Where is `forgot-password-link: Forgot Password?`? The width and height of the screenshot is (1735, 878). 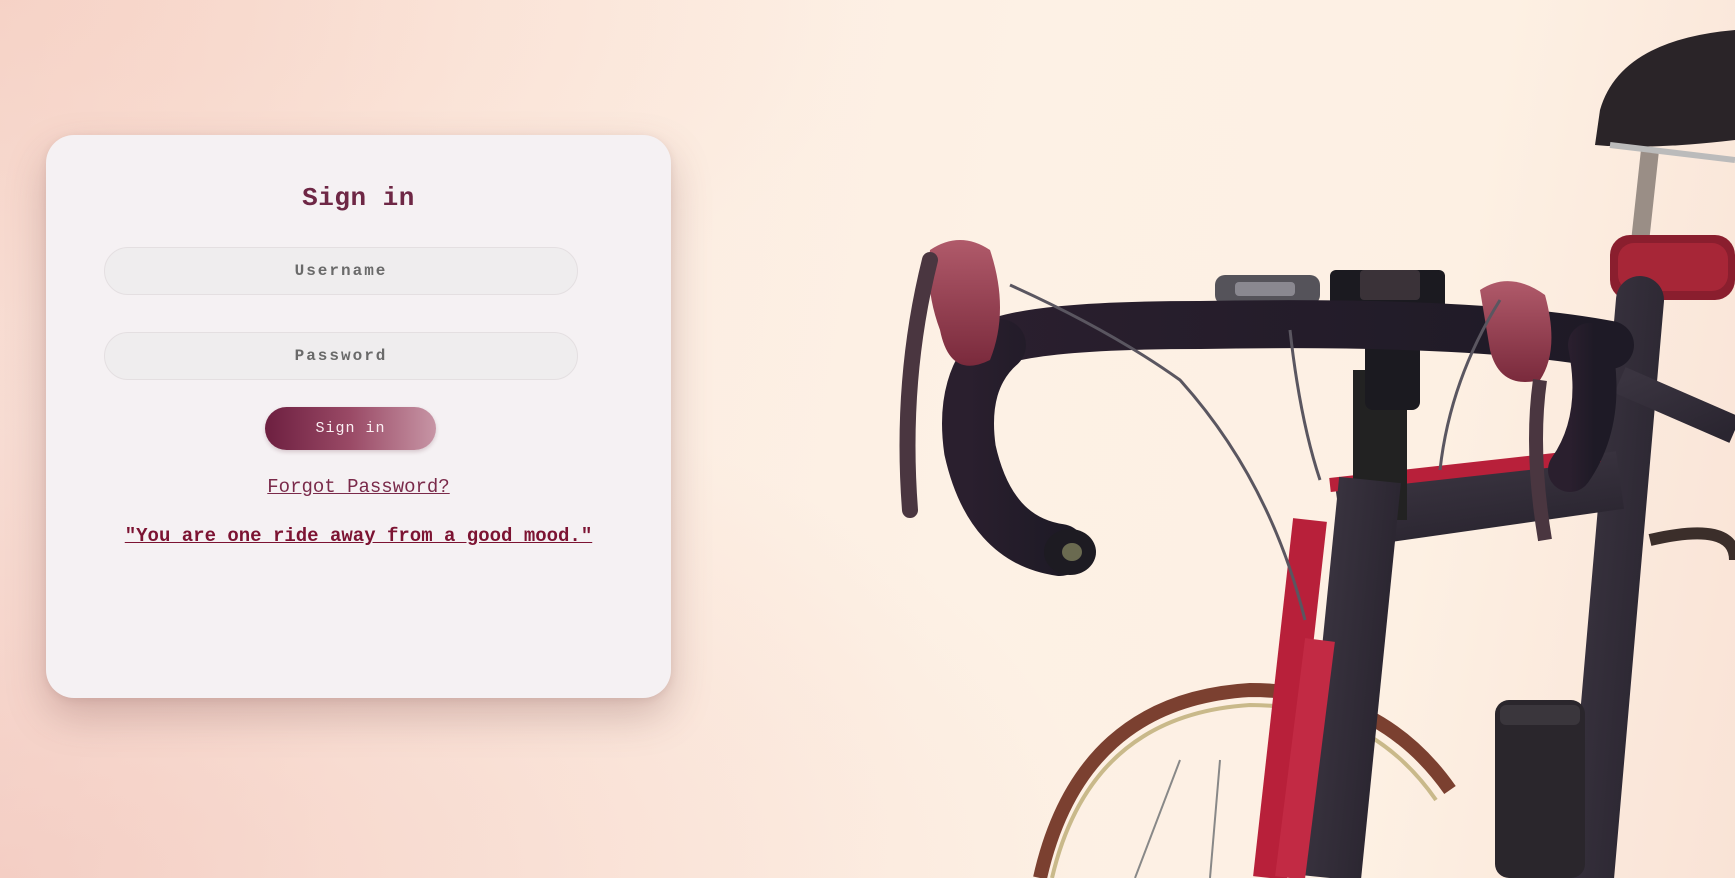 forgot-password-link: Forgot Password? is located at coordinates (358, 487).